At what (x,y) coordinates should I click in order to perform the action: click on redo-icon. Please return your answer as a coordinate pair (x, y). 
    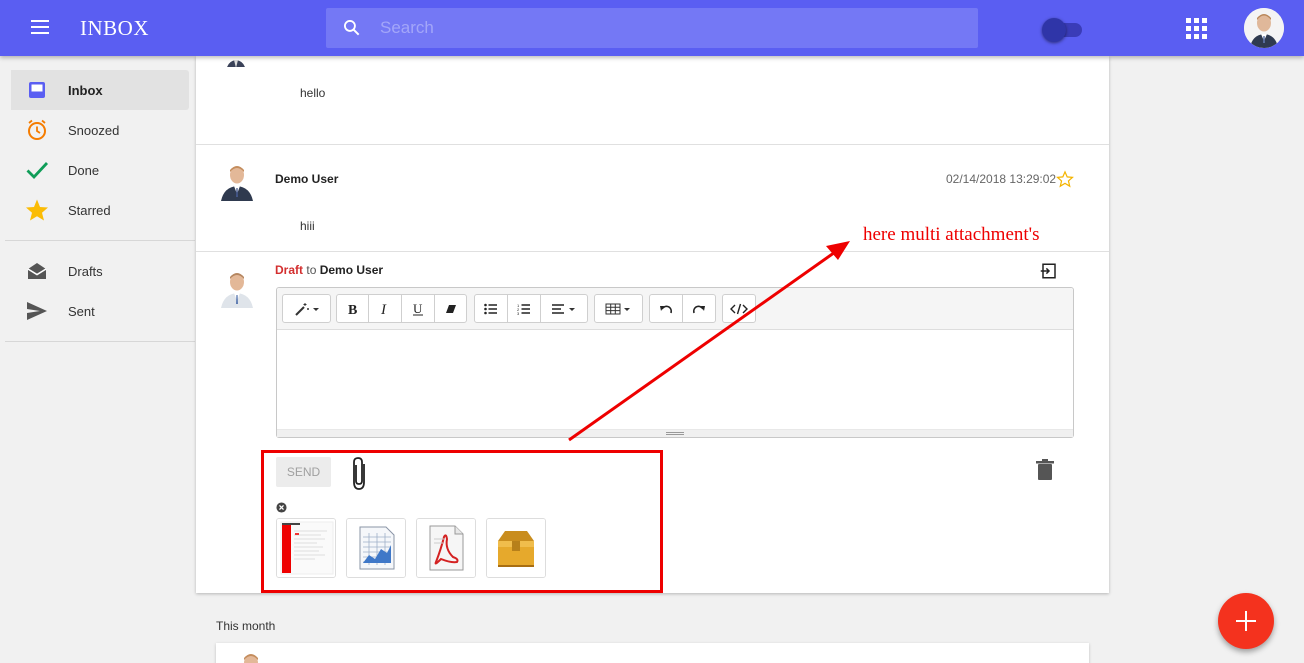
    Looking at the image, I should click on (698, 309).